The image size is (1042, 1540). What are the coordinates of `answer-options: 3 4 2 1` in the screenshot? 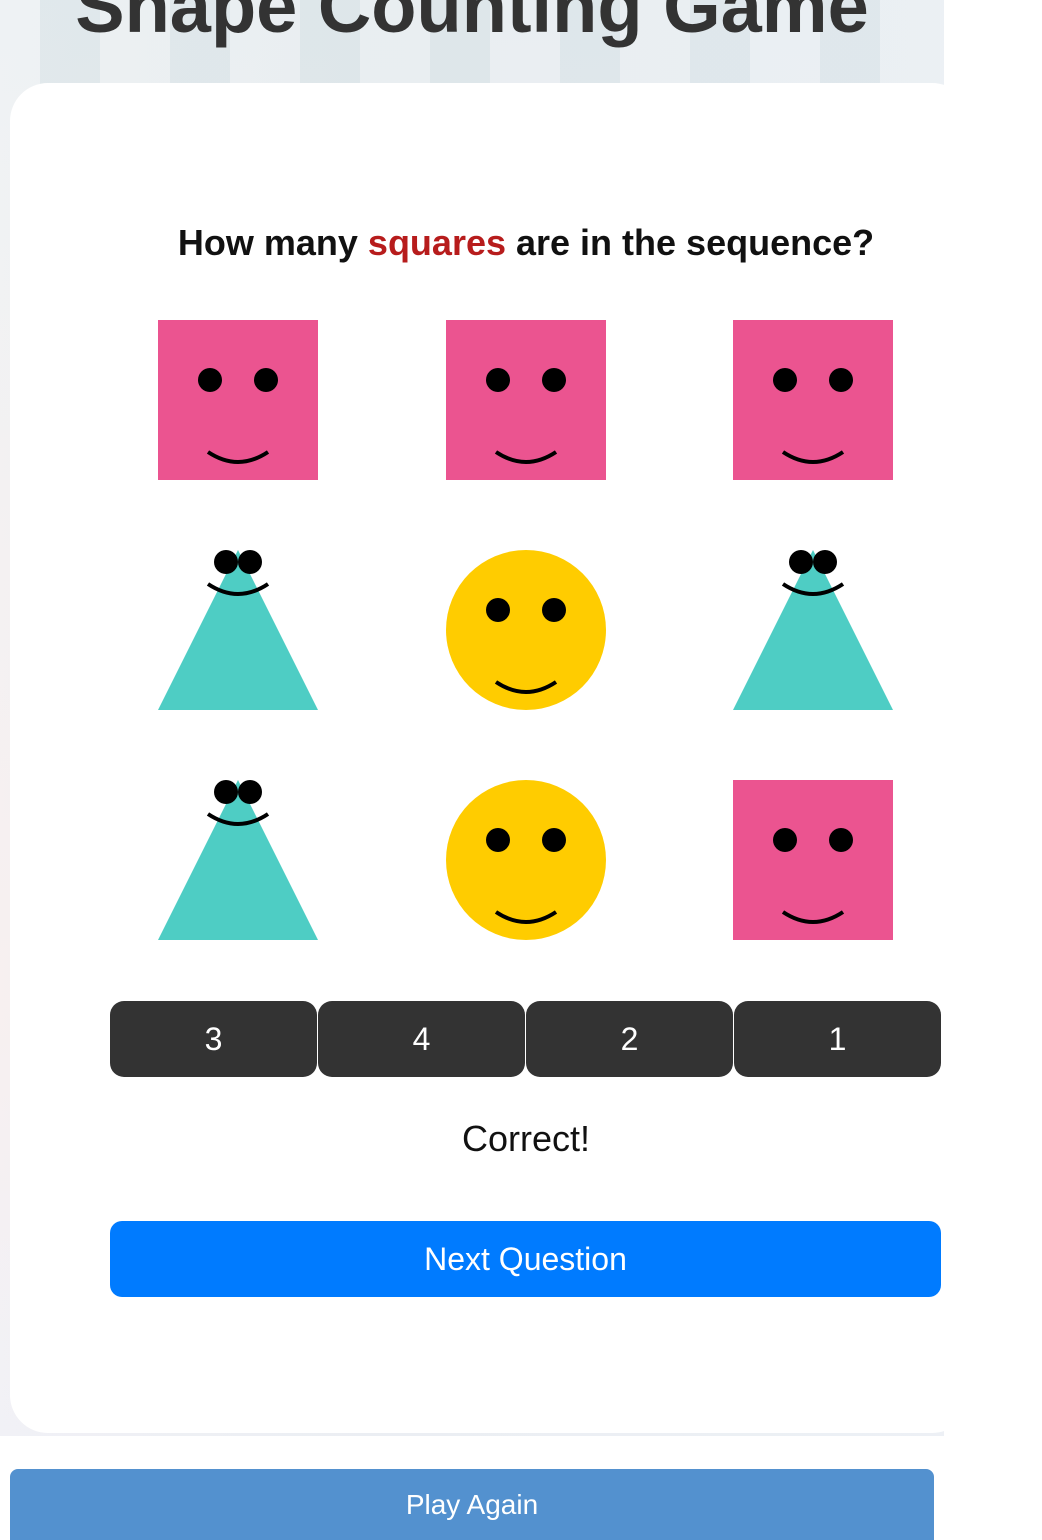 It's located at (526, 1039).